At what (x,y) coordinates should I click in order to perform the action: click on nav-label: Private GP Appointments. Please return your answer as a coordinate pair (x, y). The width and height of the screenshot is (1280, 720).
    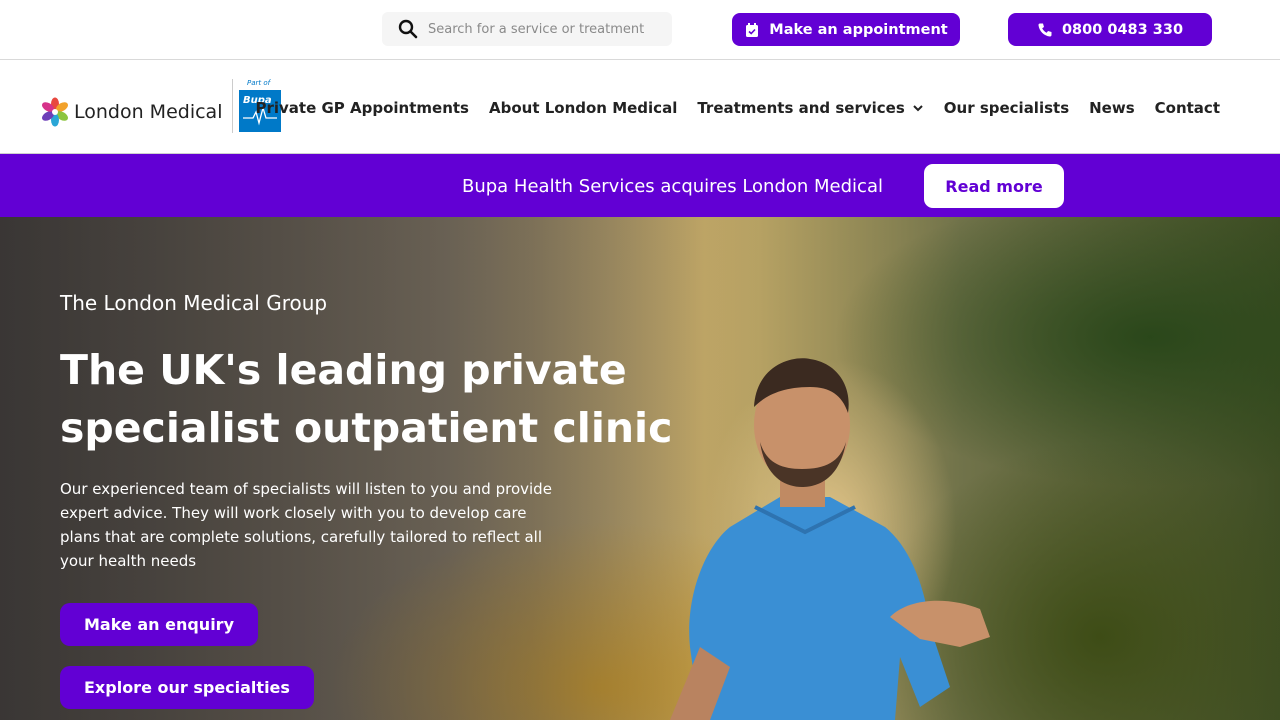
    Looking at the image, I should click on (362, 108).